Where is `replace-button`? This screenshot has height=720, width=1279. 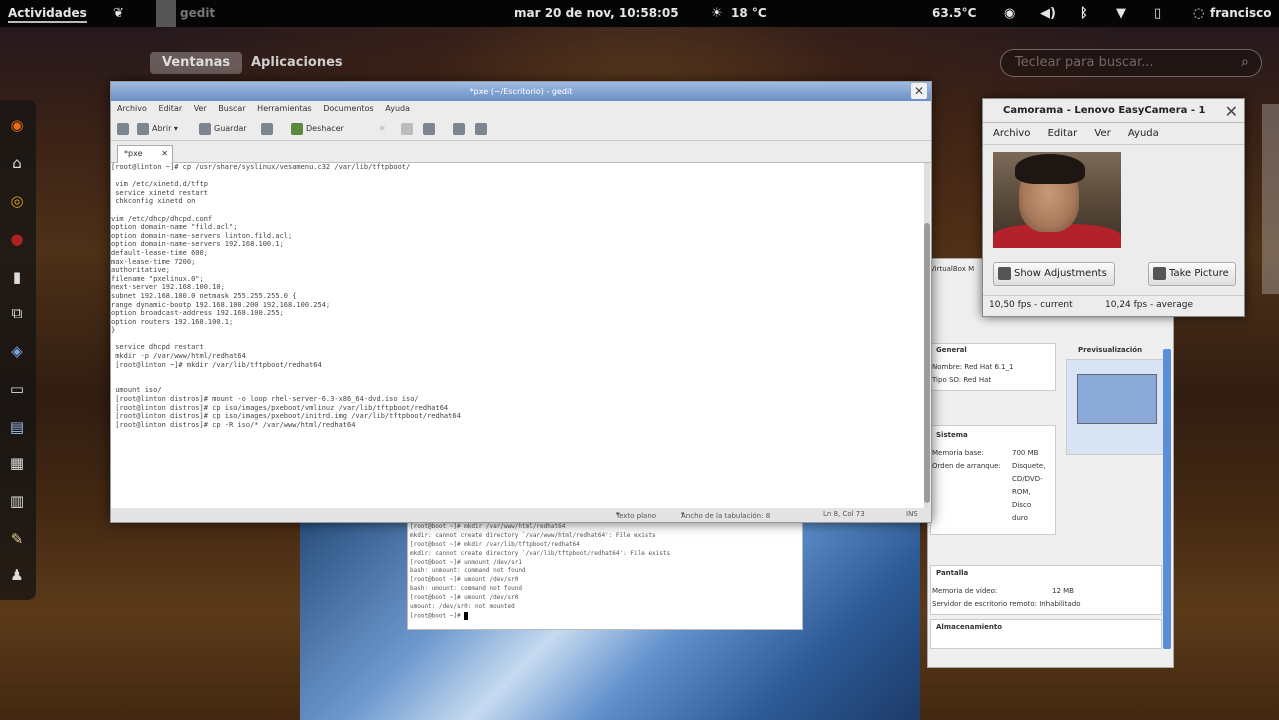
replace-button is located at coordinates (482, 129).